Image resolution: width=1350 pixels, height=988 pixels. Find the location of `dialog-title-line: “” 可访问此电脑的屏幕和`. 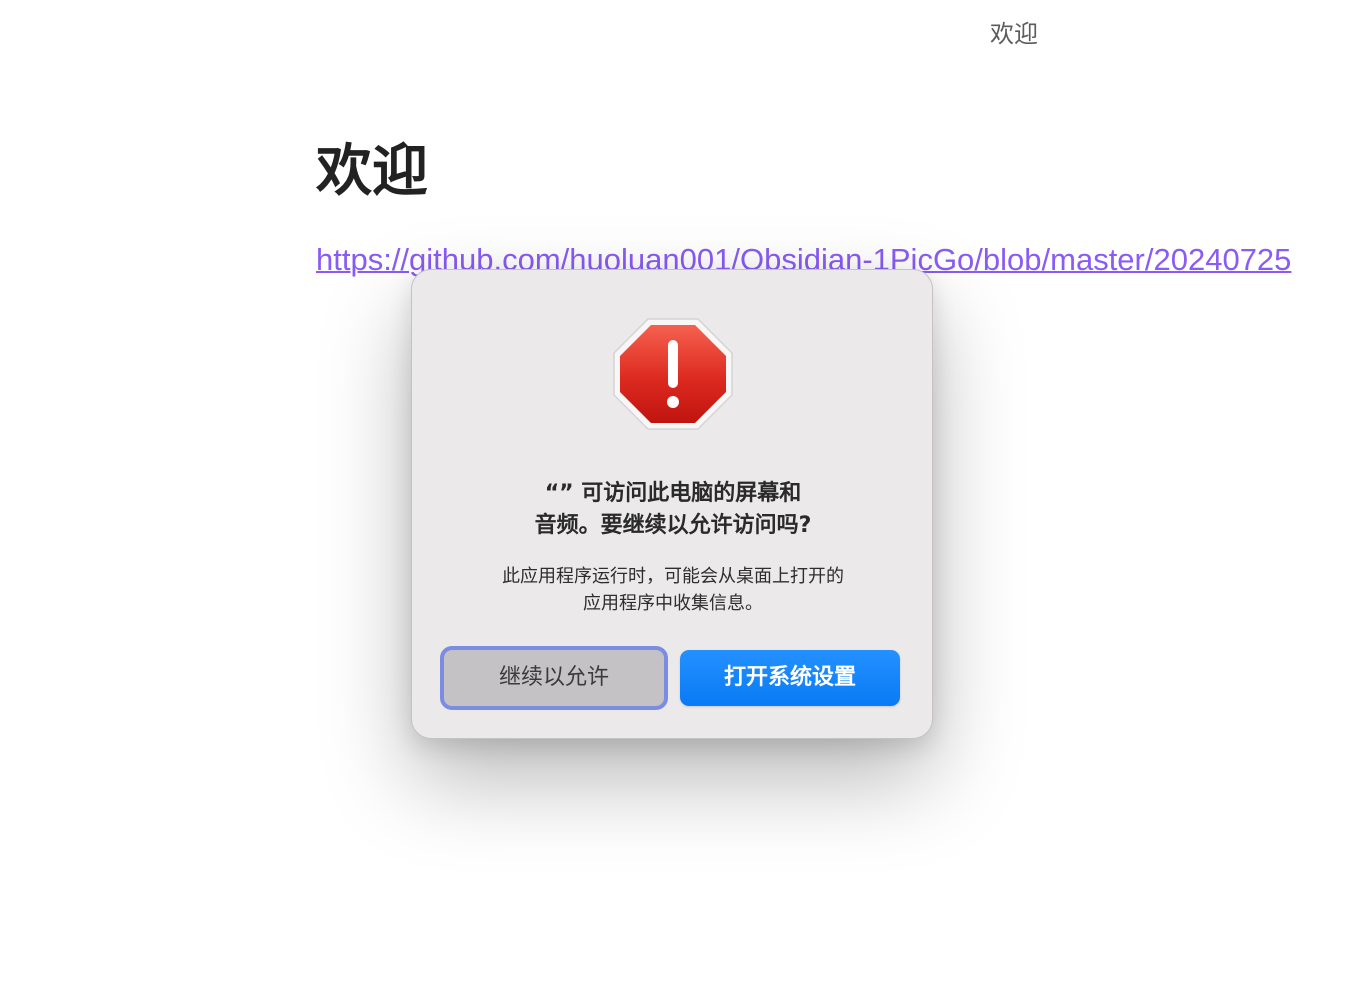

dialog-title-line: “” 可访问此电脑的屏幕和 is located at coordinates (673, 493).